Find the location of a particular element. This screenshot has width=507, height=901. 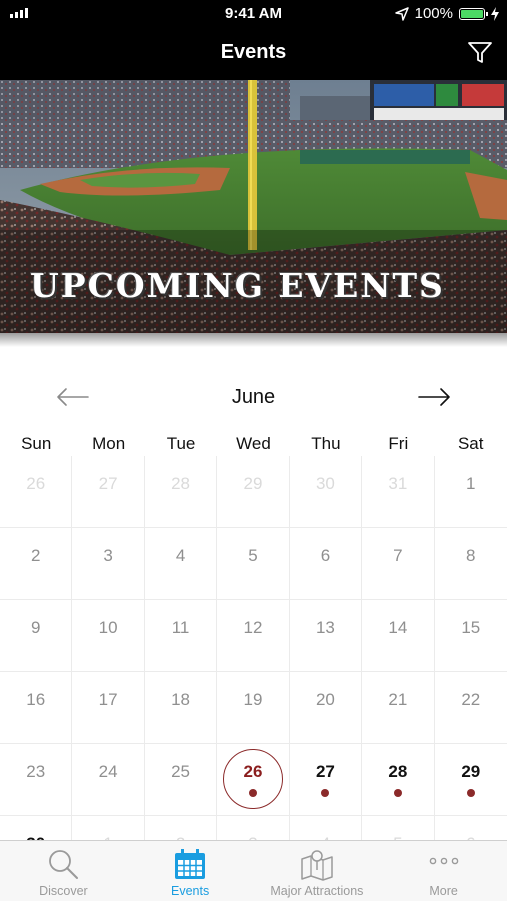

calendar-day: 21 is located at coordinates (398, 708).